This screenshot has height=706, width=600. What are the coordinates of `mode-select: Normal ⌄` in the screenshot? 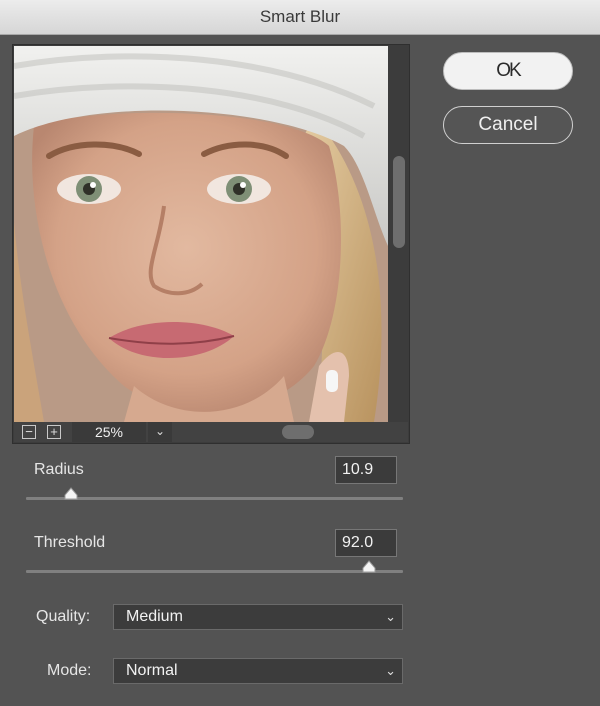 It's located at (258, 671).